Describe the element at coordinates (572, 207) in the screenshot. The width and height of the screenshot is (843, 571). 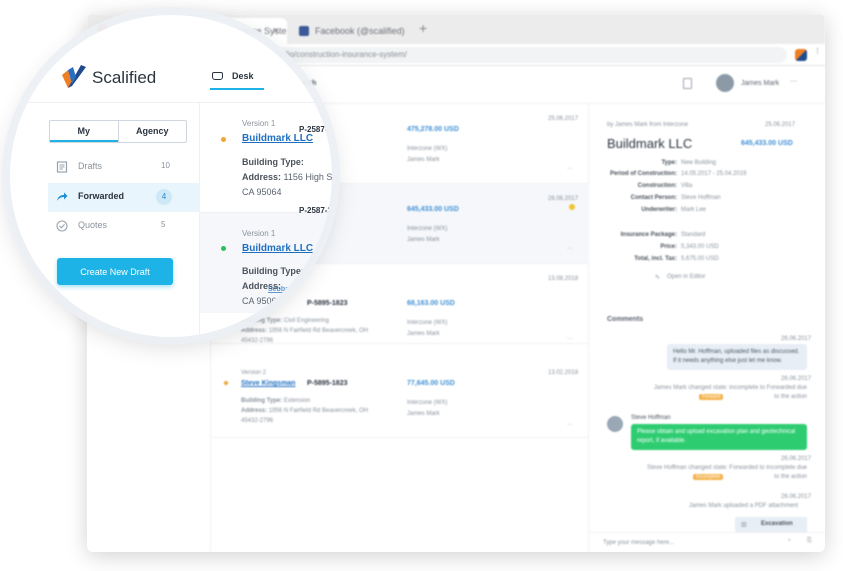
I see `star-icon` at that location.